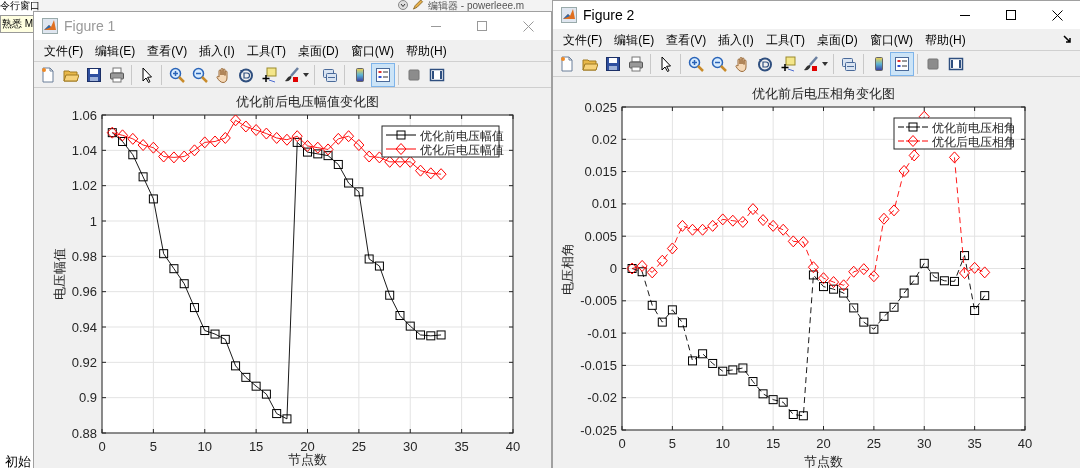 This screenshot has width=1080, height=468. What do you see at coordinates (974, 127) in the screenshot?
I see `legend-label: 优化前电压相角` at bounding box center [974, 127].